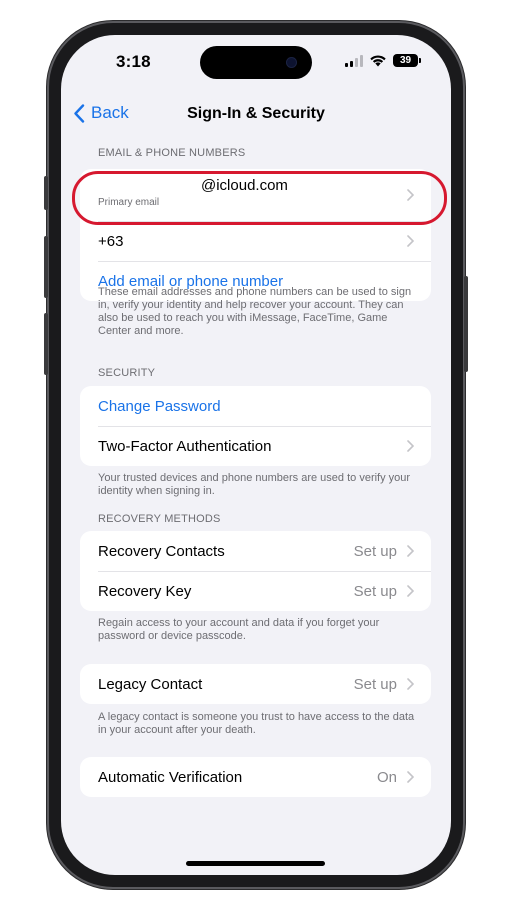 This screenshot has width=512, height=910. I want to click on page-title: Sign-In & Security, so click(256, 113).